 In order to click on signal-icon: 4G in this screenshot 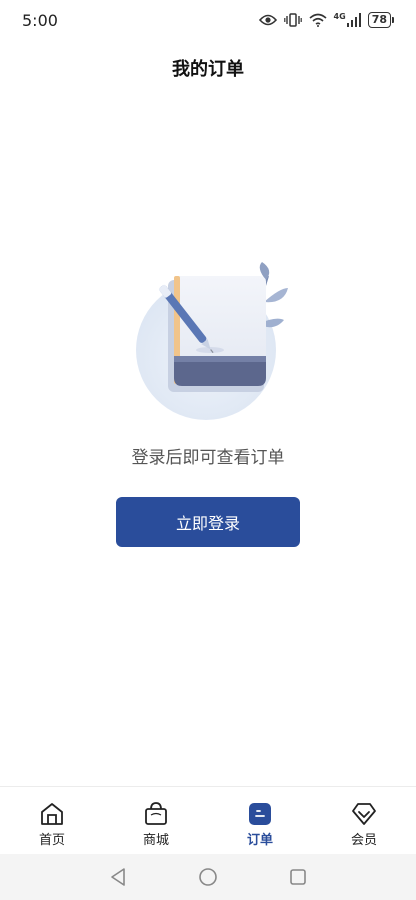, I will do `click(347, 20)`.